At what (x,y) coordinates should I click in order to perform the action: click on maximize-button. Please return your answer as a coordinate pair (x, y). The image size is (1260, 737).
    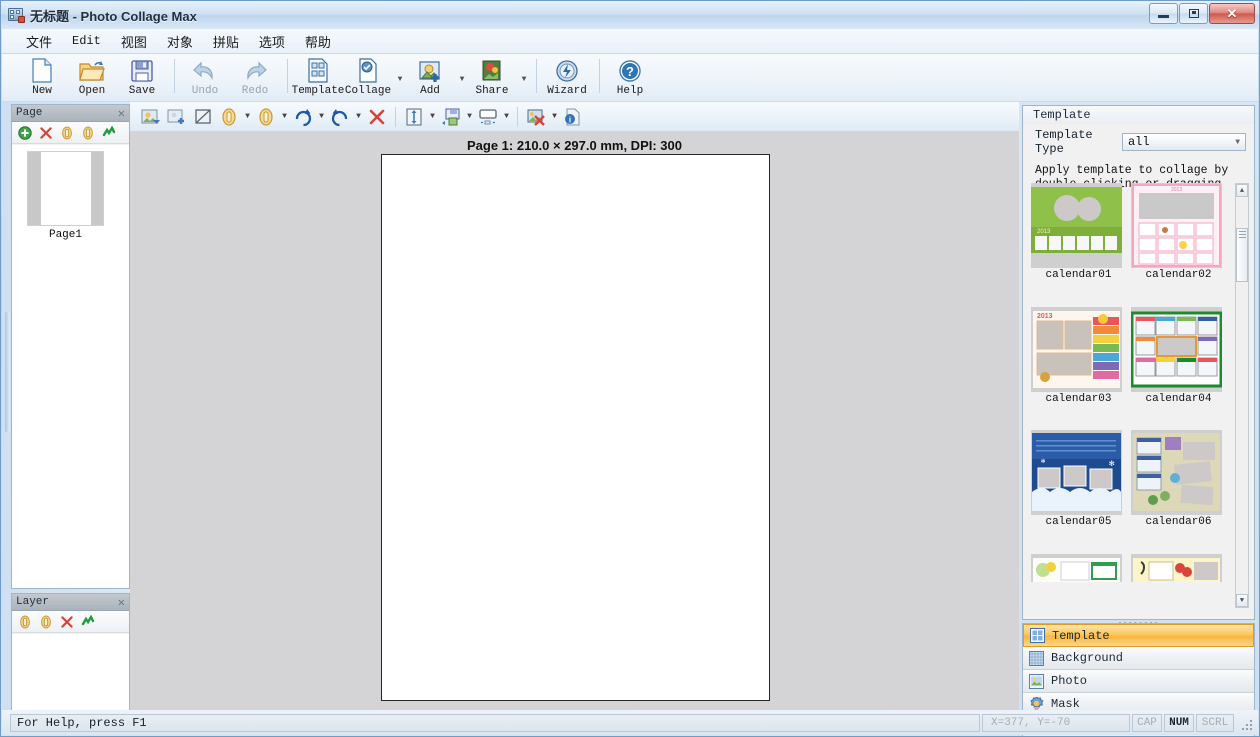
    Looking at the image, I should click on (1193, 13).